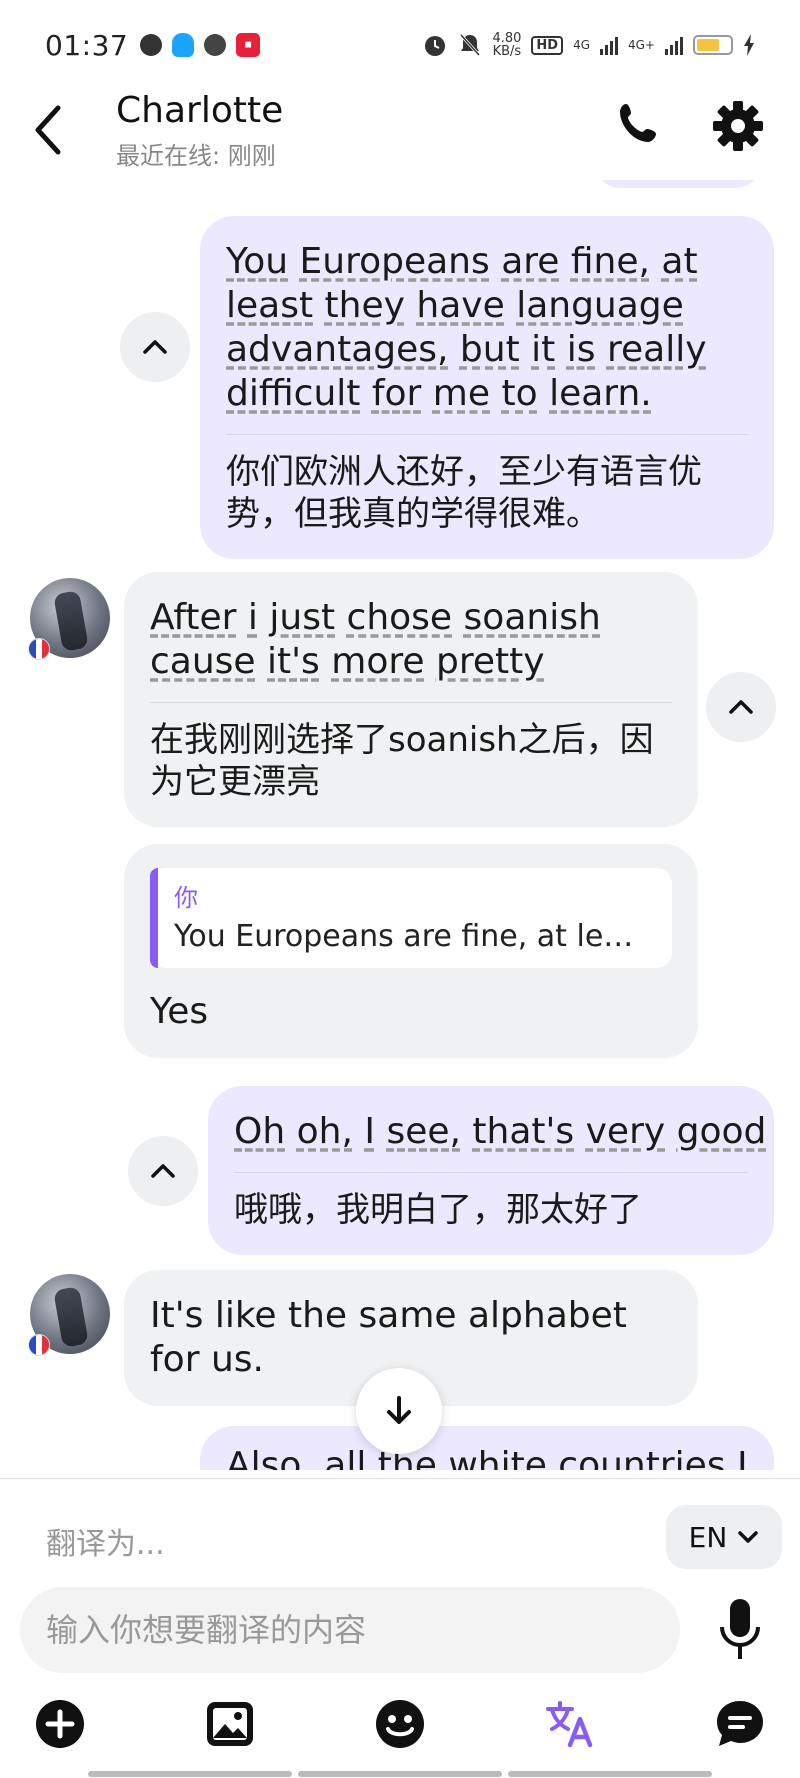  What do you see at coordinates (470, 45) in the screenshot?
I see `mute-bell-icon` at bounding box center [470, 45].